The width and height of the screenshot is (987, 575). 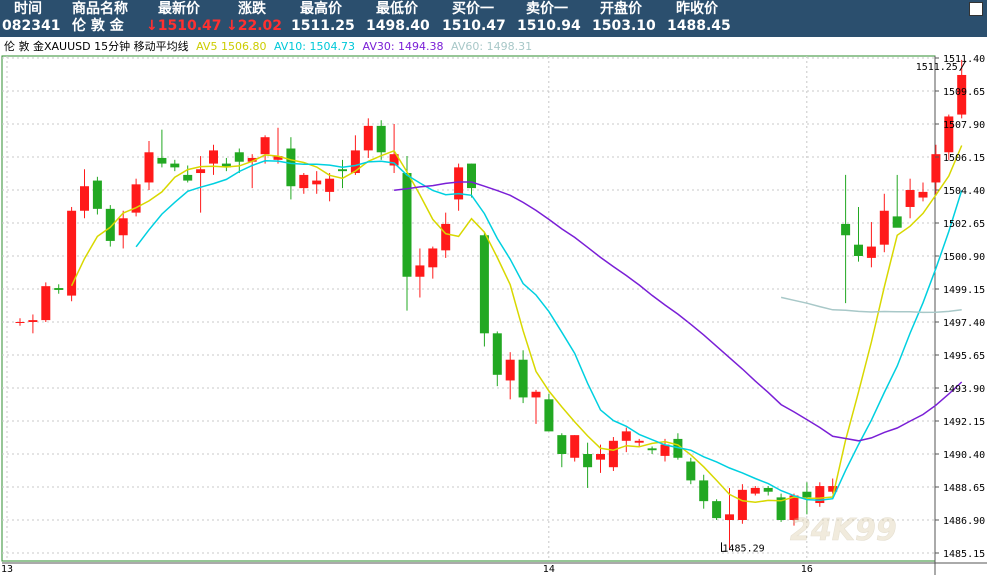 I want to click on x-tick-label: 13, so click(x=7, y=569).